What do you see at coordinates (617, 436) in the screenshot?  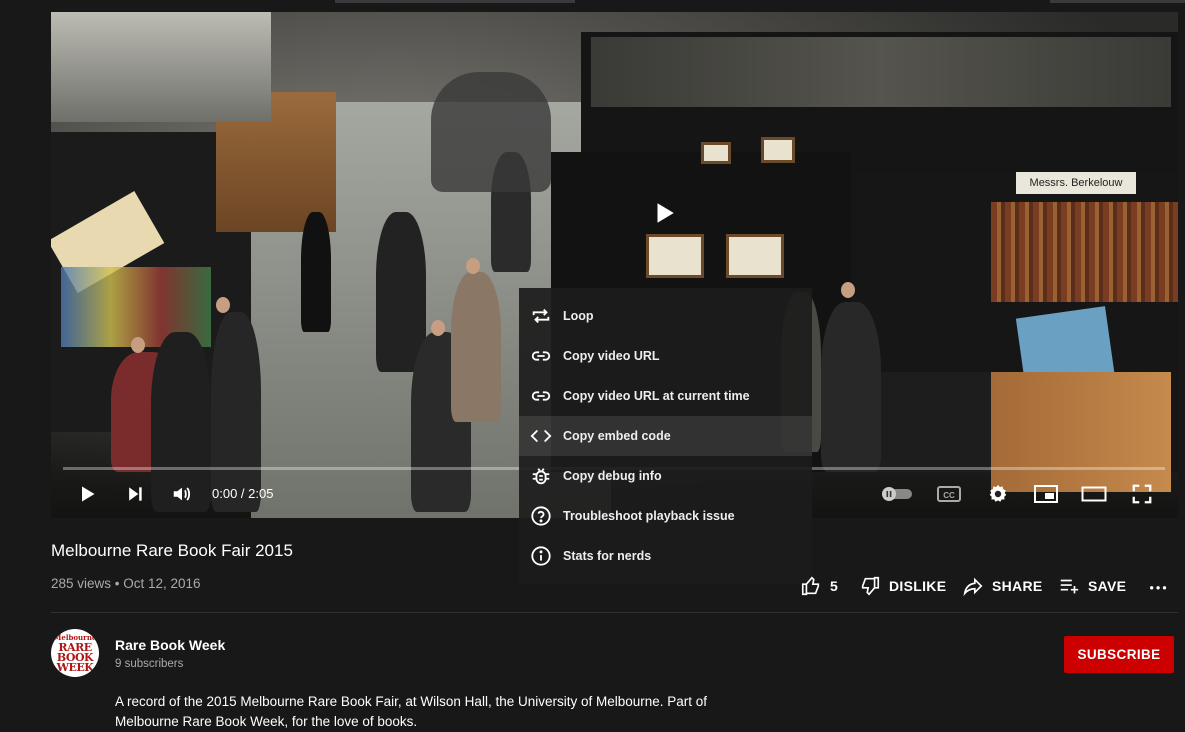 I see `menu-item-label: Copy embed code` at bounding box center [617, 436].